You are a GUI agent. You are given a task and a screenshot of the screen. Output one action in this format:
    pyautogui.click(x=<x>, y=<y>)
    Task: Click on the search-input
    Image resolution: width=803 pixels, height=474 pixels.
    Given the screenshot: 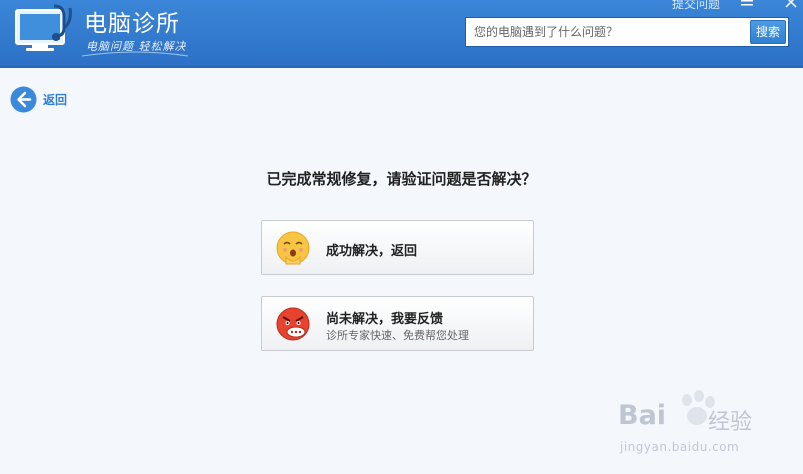 What is the action you would take?
    pyautogui.click(x=608, y=32)
    